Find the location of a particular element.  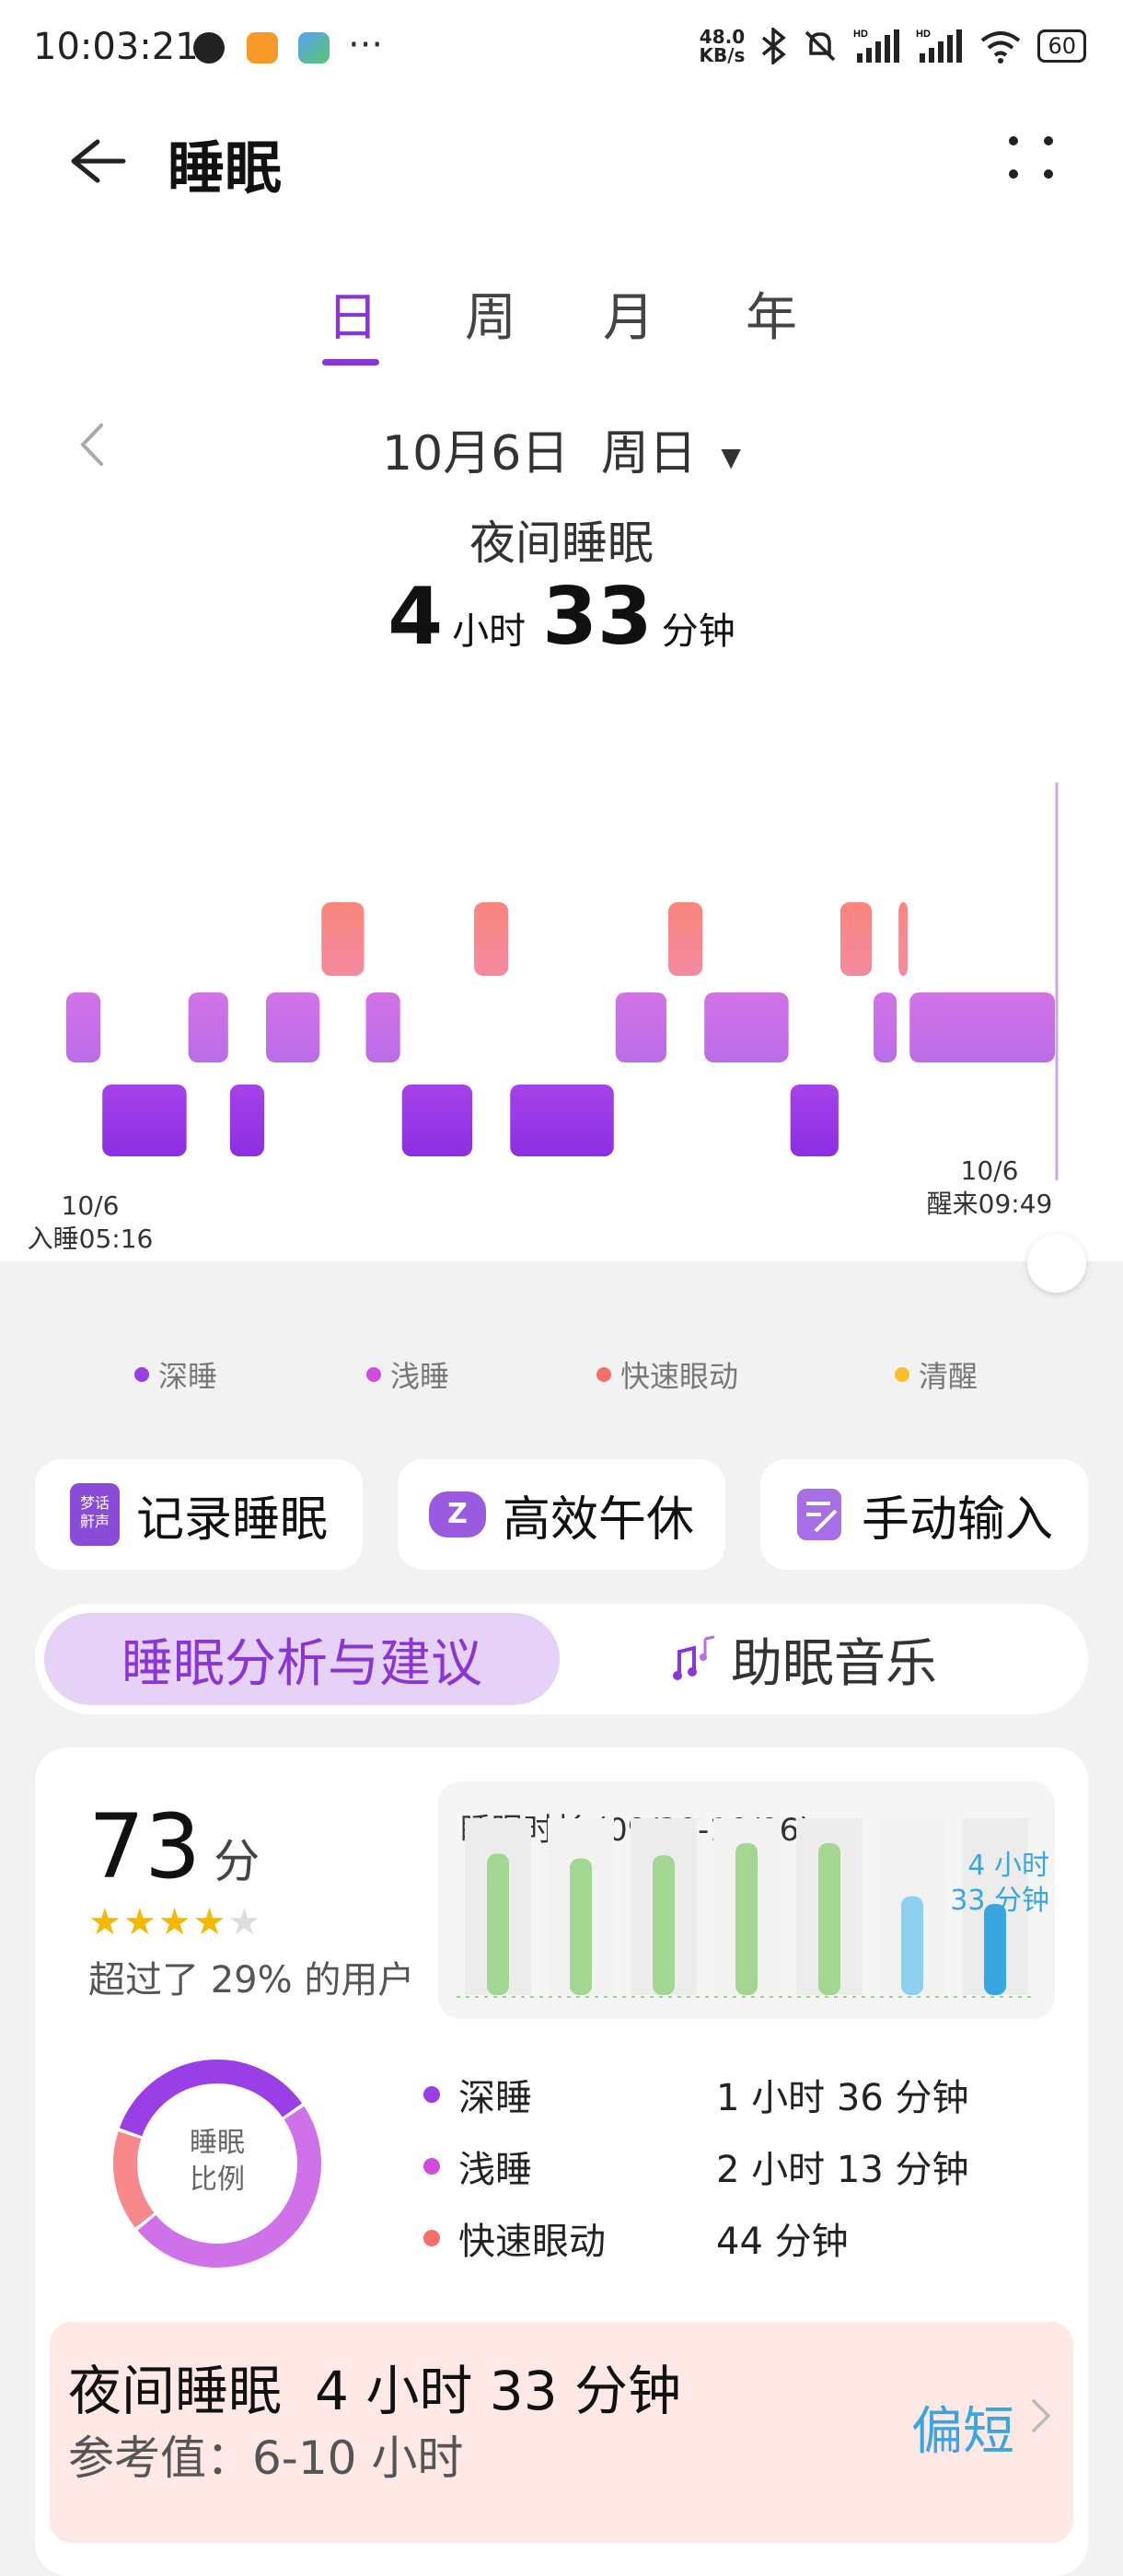

tab-month: 月 is located at coordinates (629, 313).